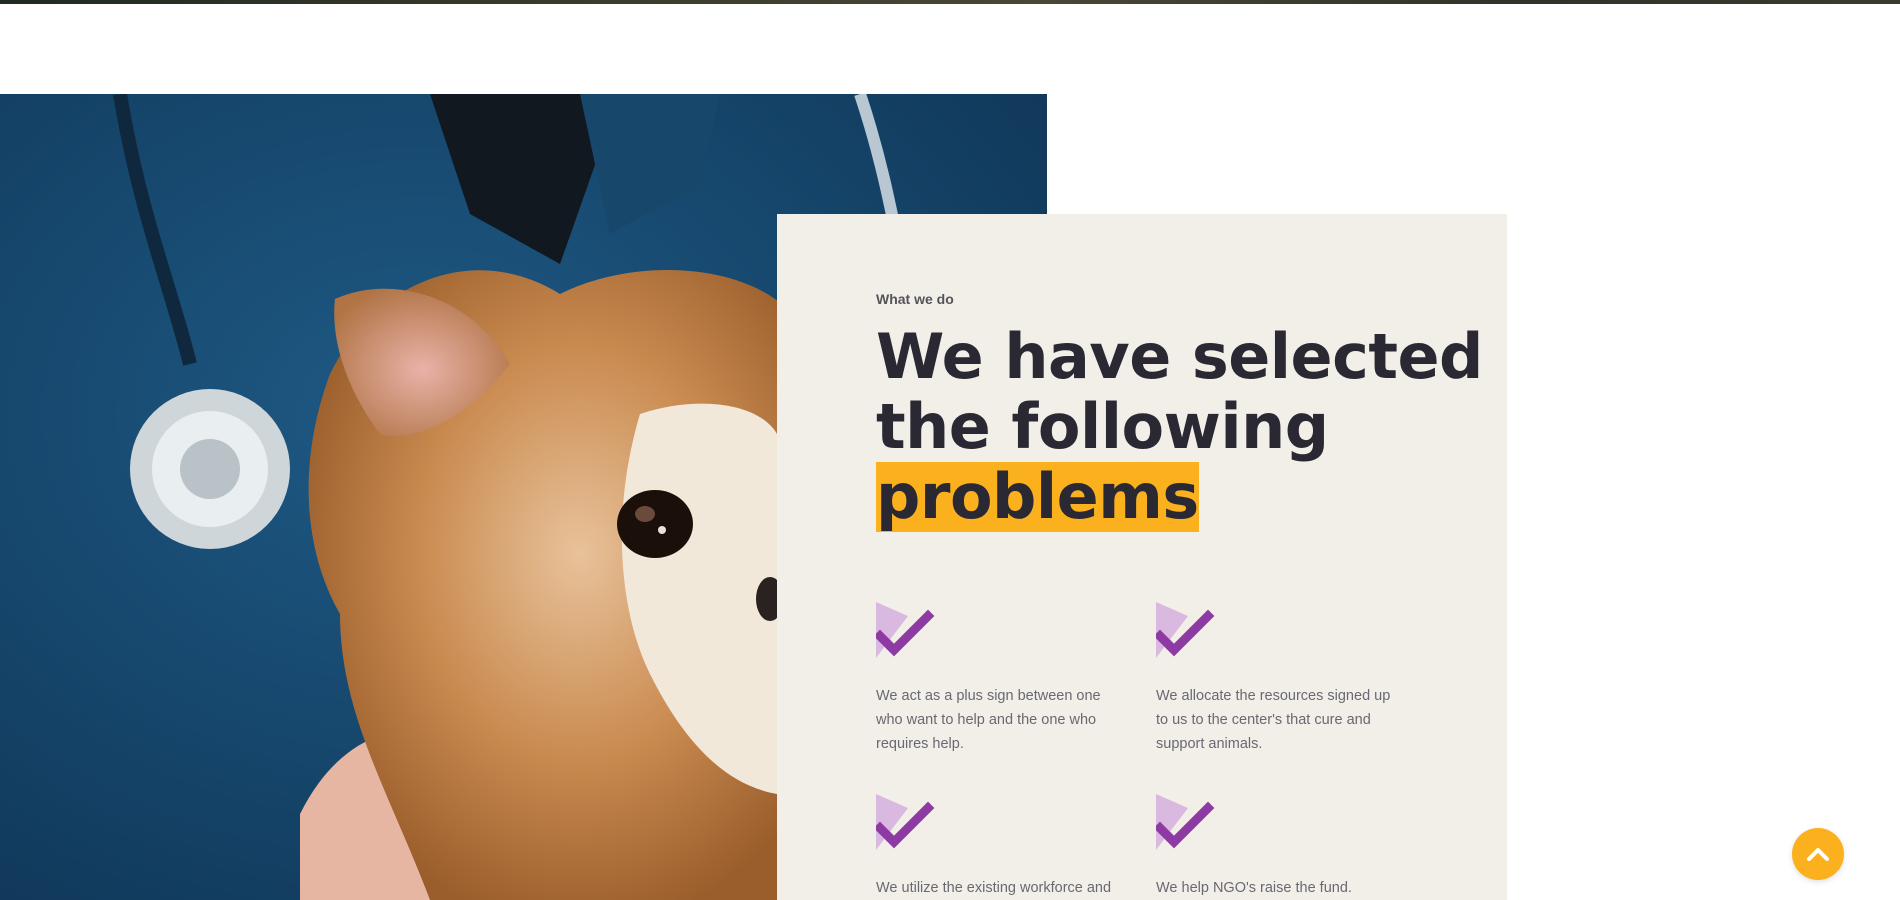  I want to click on section-eyebrow: What we do, so click(915, 299).